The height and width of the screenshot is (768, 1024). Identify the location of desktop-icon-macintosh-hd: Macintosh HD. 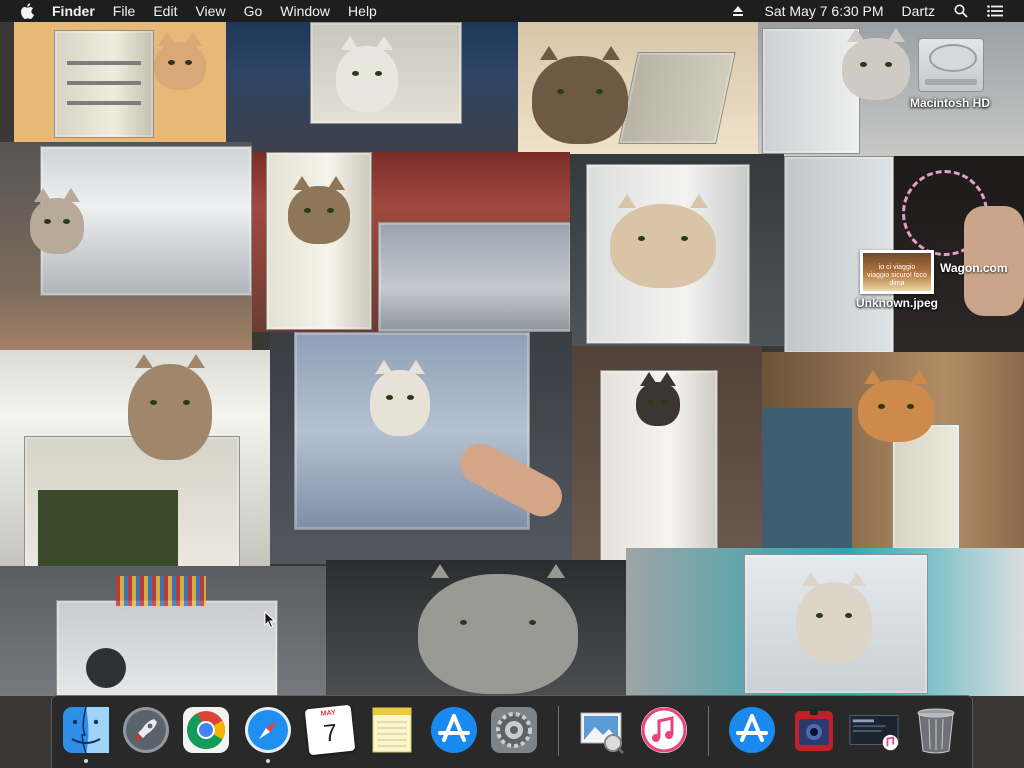
(950, 71).